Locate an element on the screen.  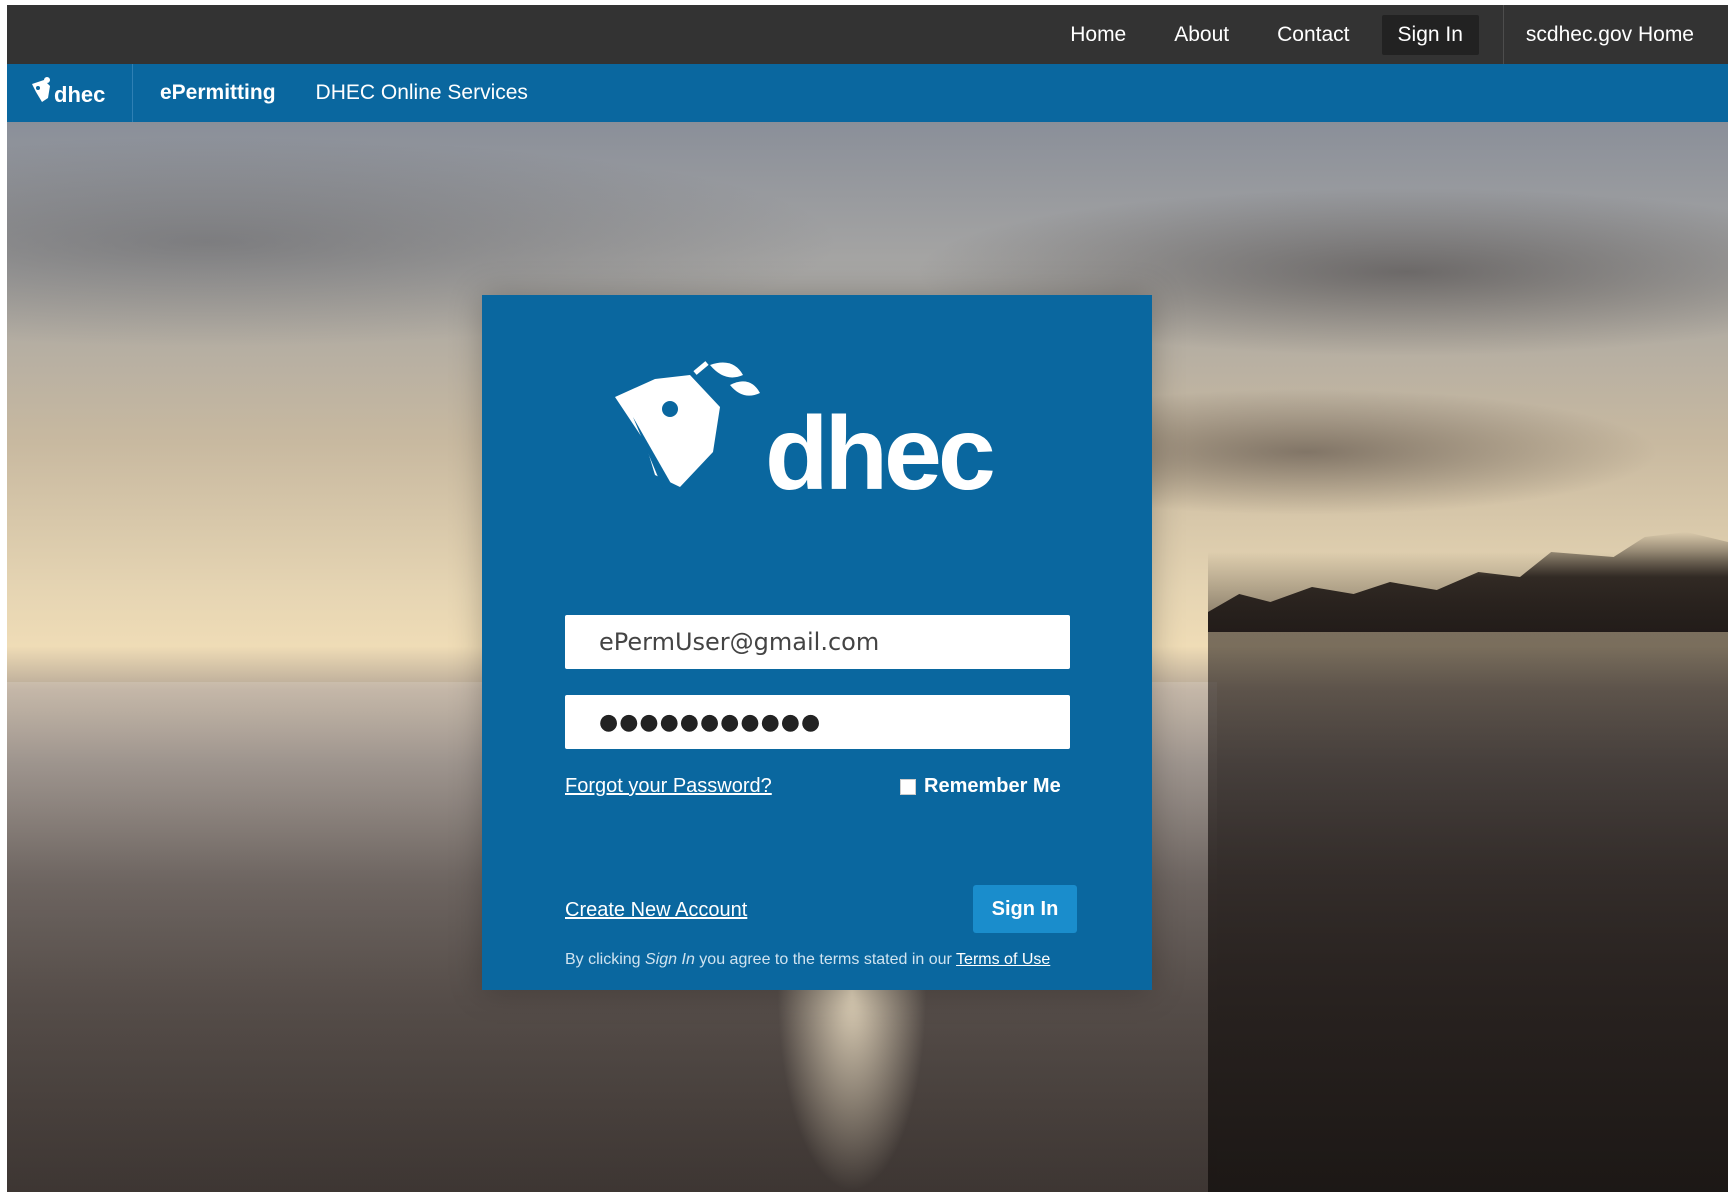
remember-me-checkbox is located at coordinates (908, 786).